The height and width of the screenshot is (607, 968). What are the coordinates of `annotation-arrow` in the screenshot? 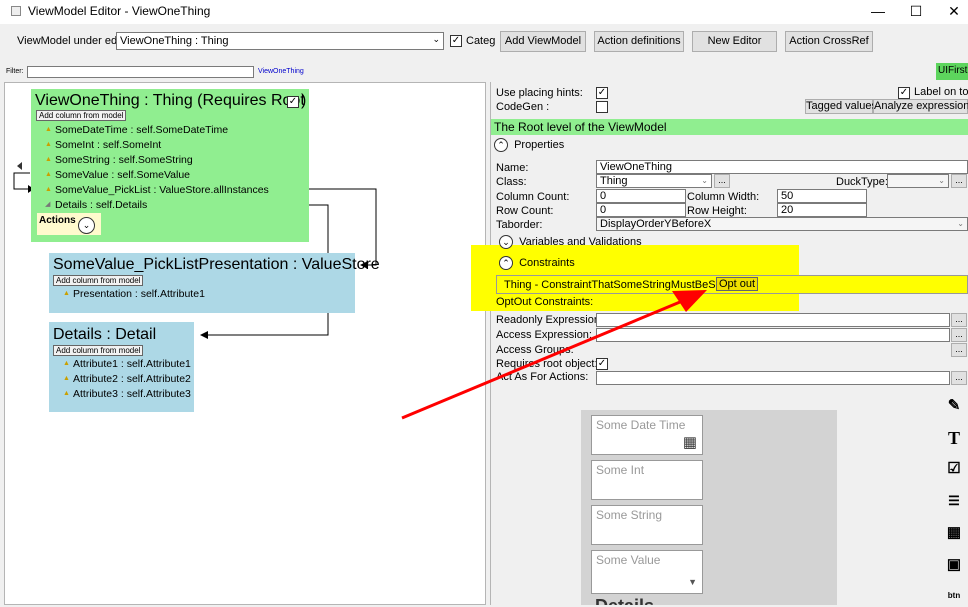 It's located at (554, 355).